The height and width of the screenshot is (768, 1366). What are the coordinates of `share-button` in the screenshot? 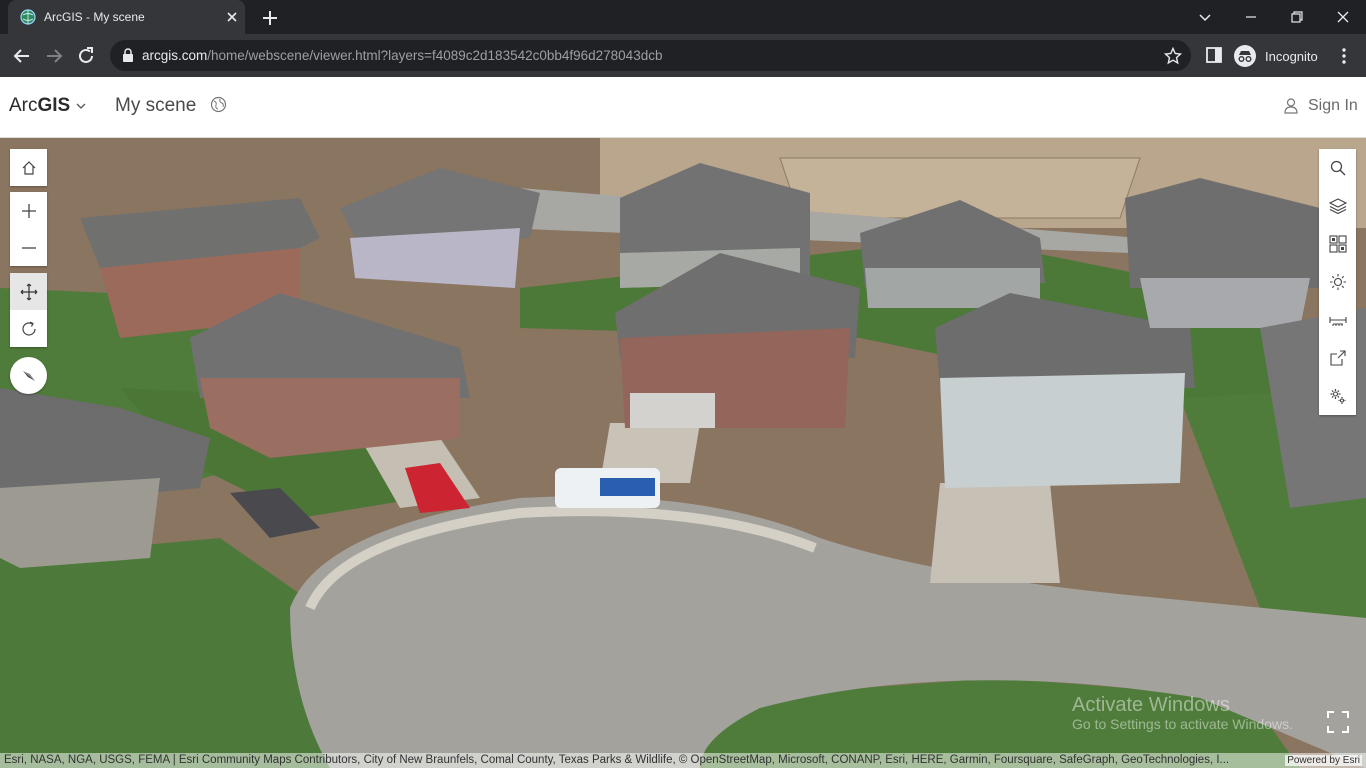 It's located at (1337, 358).